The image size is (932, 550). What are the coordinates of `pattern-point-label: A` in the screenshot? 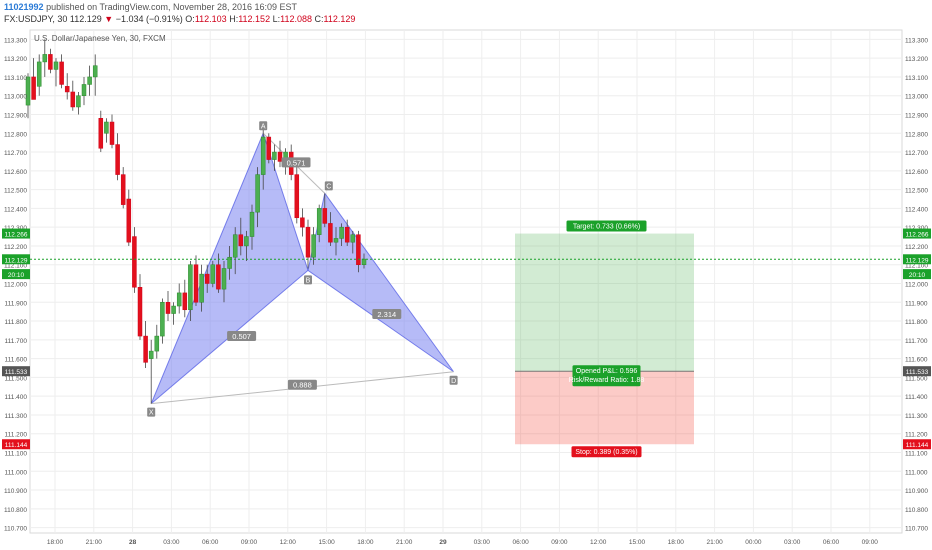 It's located at (263, 126).